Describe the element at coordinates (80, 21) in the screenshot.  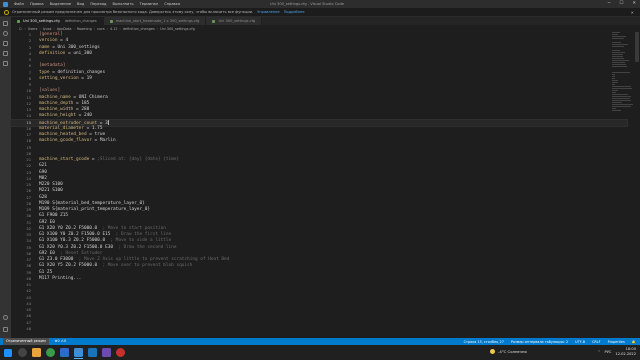
I see `tab-folder-hint: definition_changes` at that location.